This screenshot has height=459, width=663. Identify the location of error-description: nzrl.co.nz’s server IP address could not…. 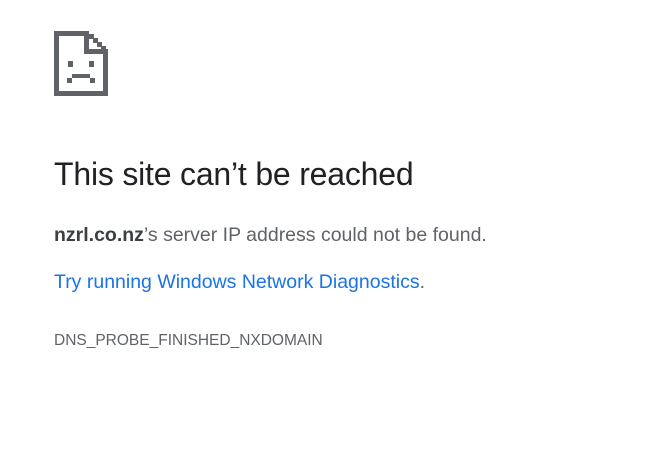
(270, 235).